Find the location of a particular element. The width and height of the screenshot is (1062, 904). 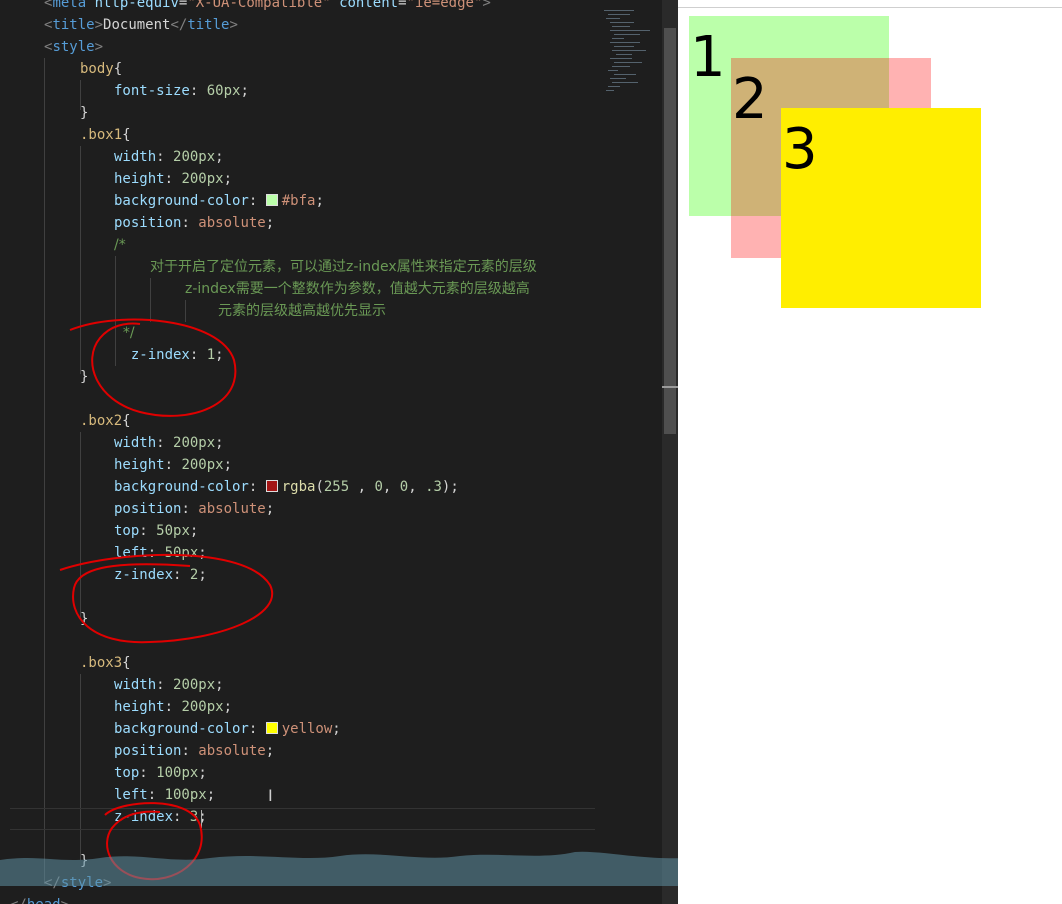

code-line: top: 100px; is located at coordinates (302, 773).